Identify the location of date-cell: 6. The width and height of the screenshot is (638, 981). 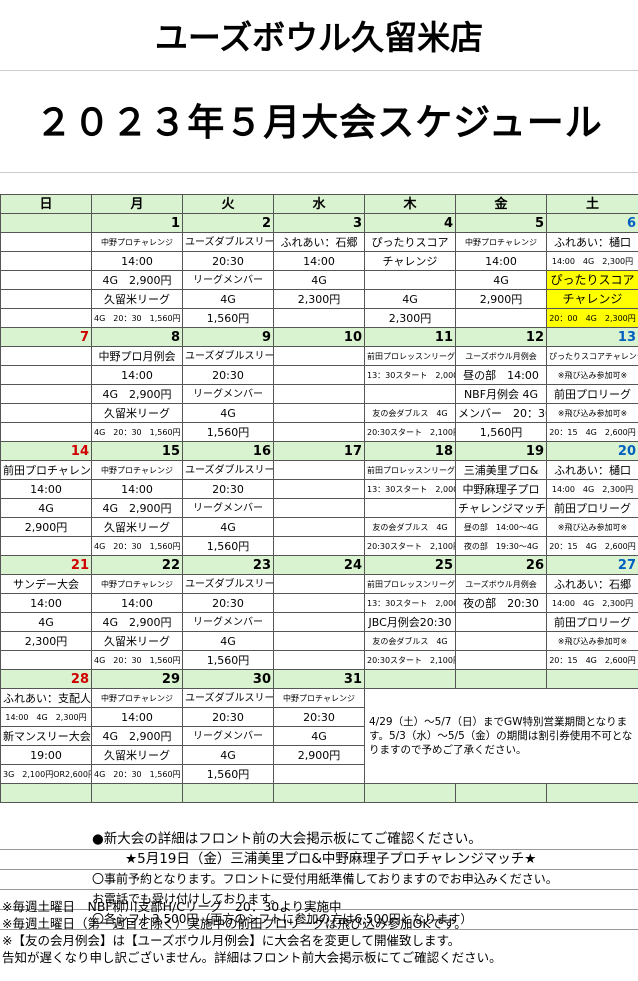
(592, 223).